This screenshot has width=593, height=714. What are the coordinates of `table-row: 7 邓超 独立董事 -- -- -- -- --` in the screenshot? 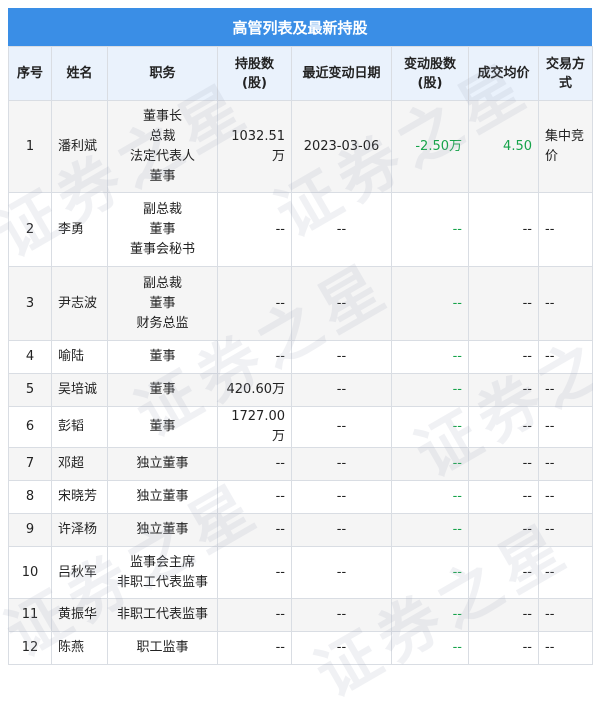 It's located at (300, 464).